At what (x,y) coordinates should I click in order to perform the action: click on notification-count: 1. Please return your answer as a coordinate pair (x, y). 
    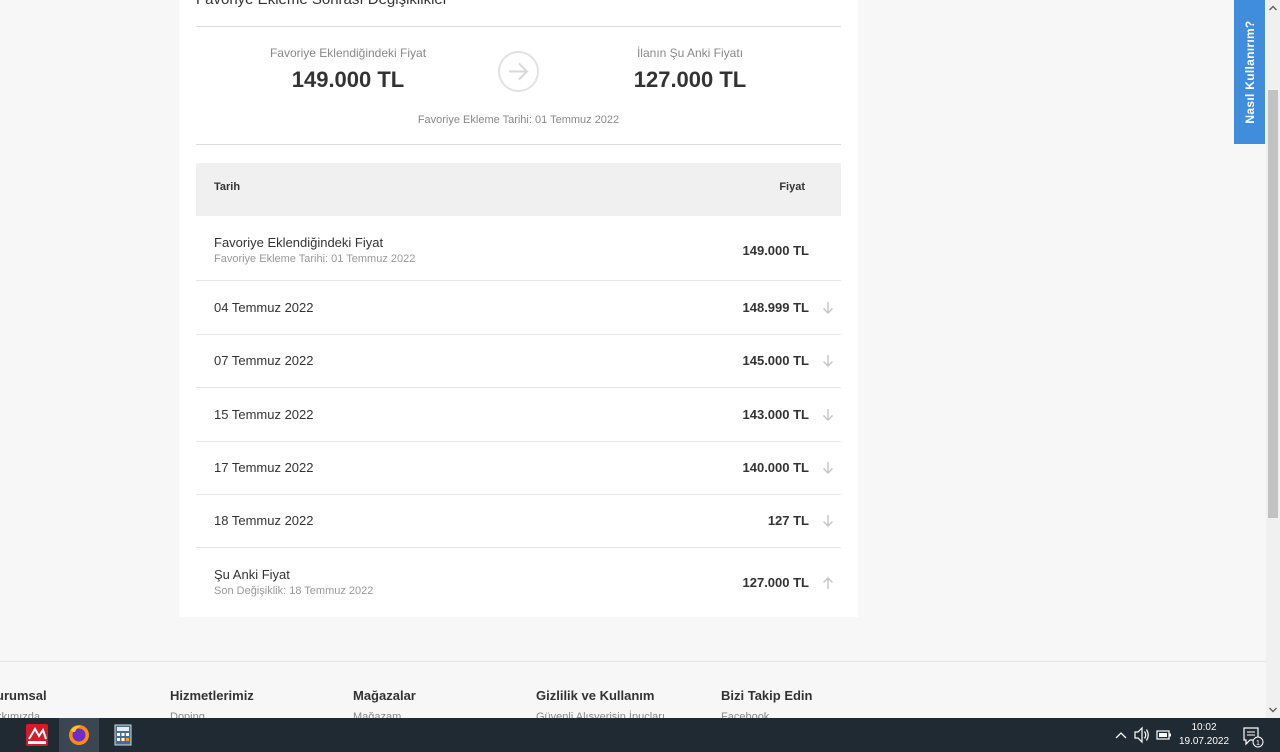
    Looking at the image, I should click on (1258, 743).